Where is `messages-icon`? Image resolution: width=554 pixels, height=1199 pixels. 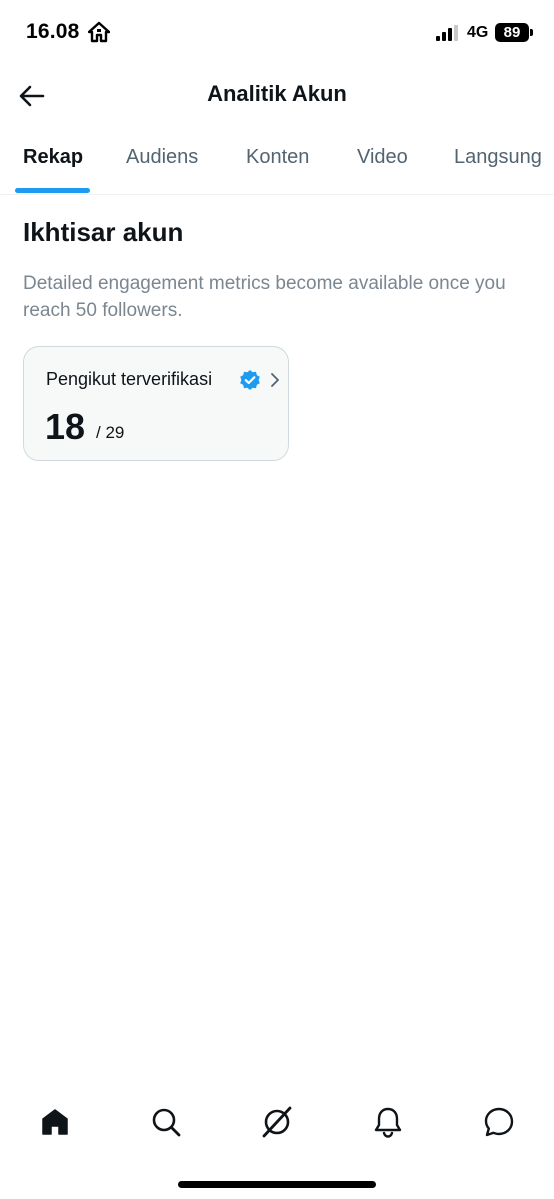 messages-icon is located at coordinates (499, 1122).